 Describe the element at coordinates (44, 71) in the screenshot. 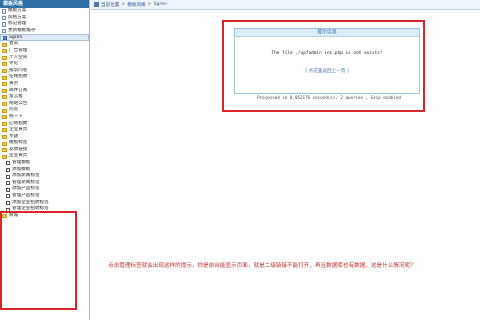

I see `sidebar-item: 投票问卷` at that location.